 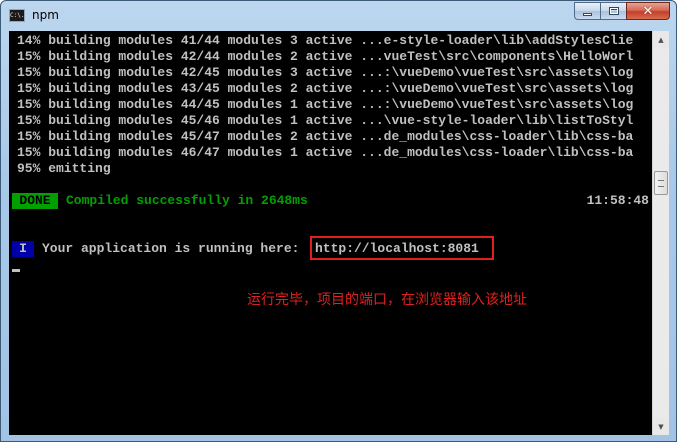 What do you see at coordinates (171, 248) in the screenshot?
I see `running-message: Your application is running here:` at bounding box center [171, 248].